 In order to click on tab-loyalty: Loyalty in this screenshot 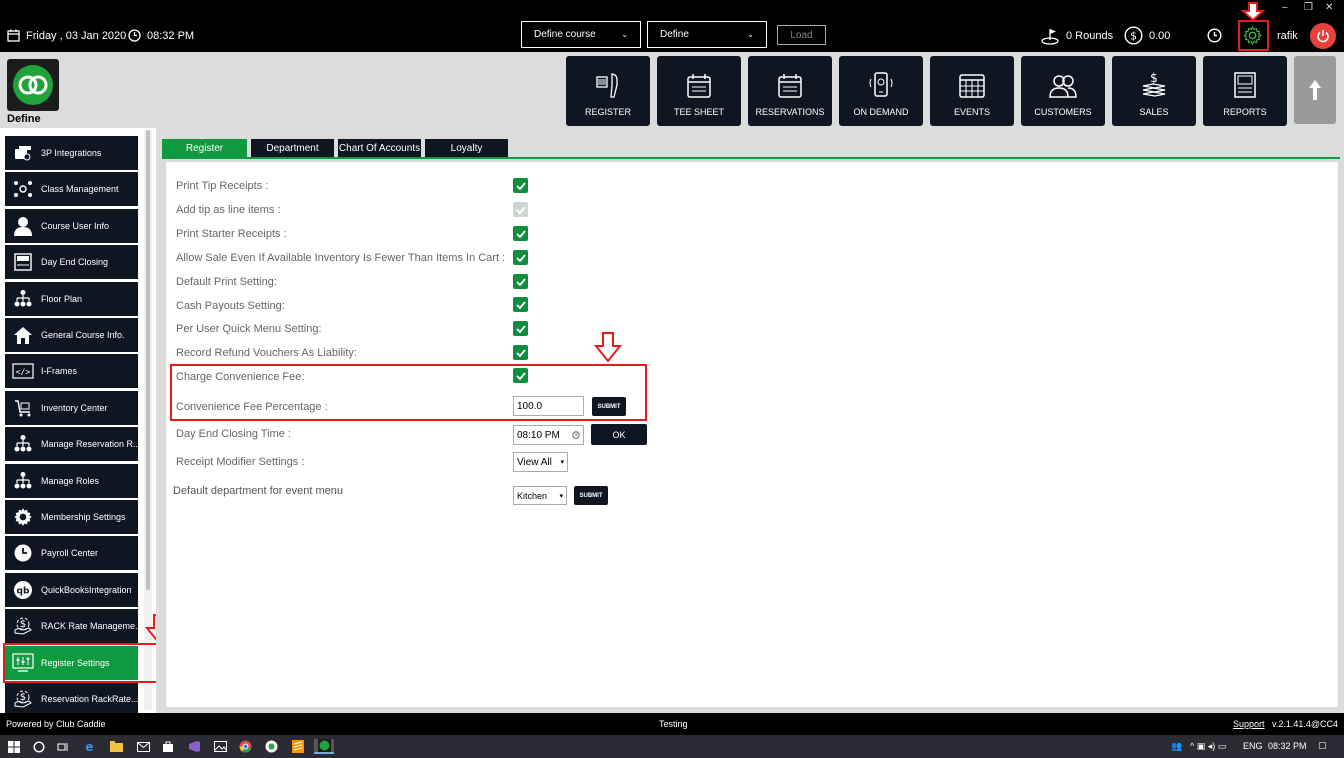, I will do `click(466, 148)`.